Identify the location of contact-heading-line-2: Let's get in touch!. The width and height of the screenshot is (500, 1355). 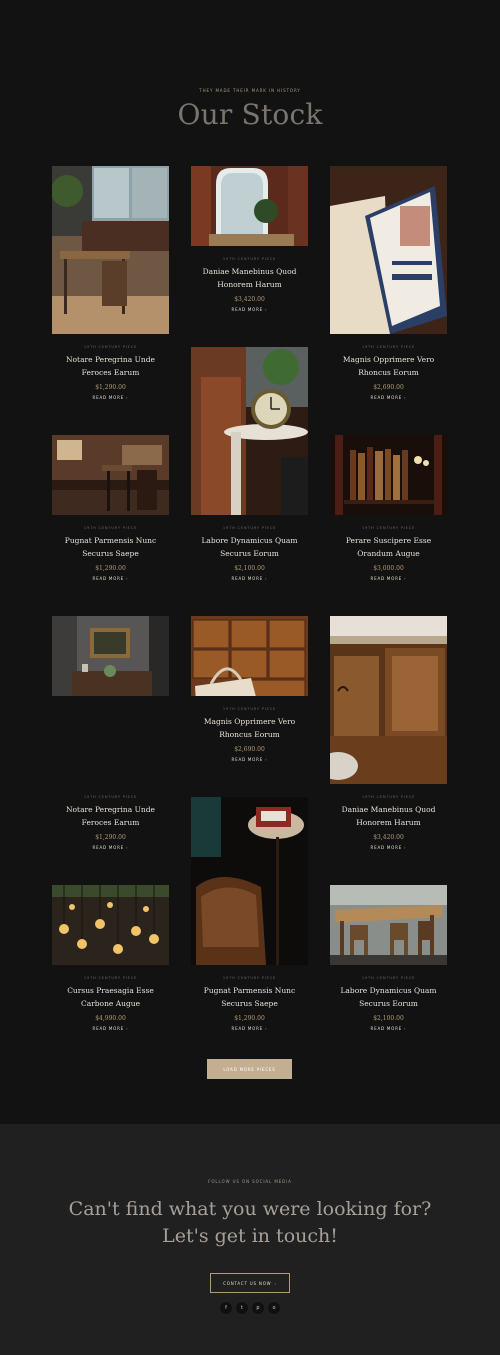
(250, 1236).